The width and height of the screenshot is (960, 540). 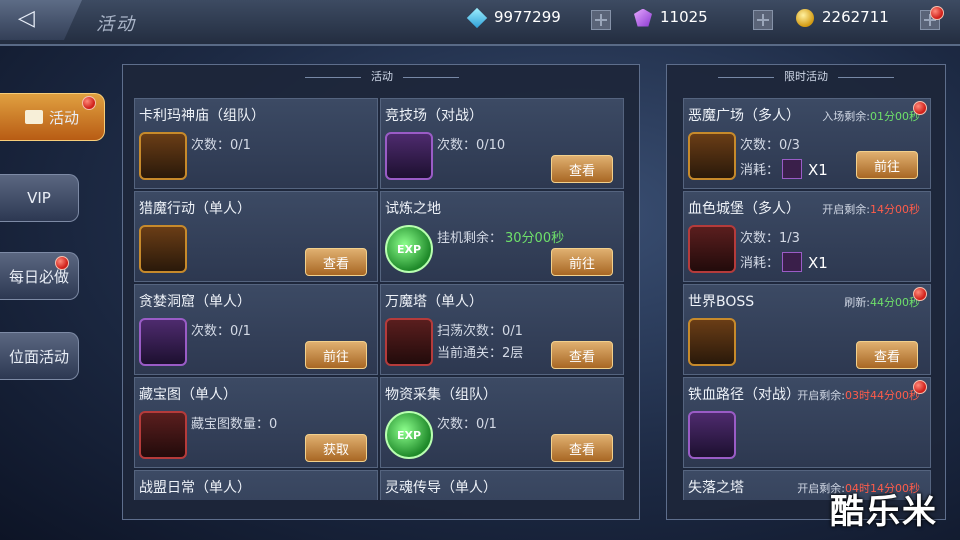 What do you see at coordinates (887, 355) in the screenshot?
I see `limited-action-button: 查看` at bounding box center [887, 355].